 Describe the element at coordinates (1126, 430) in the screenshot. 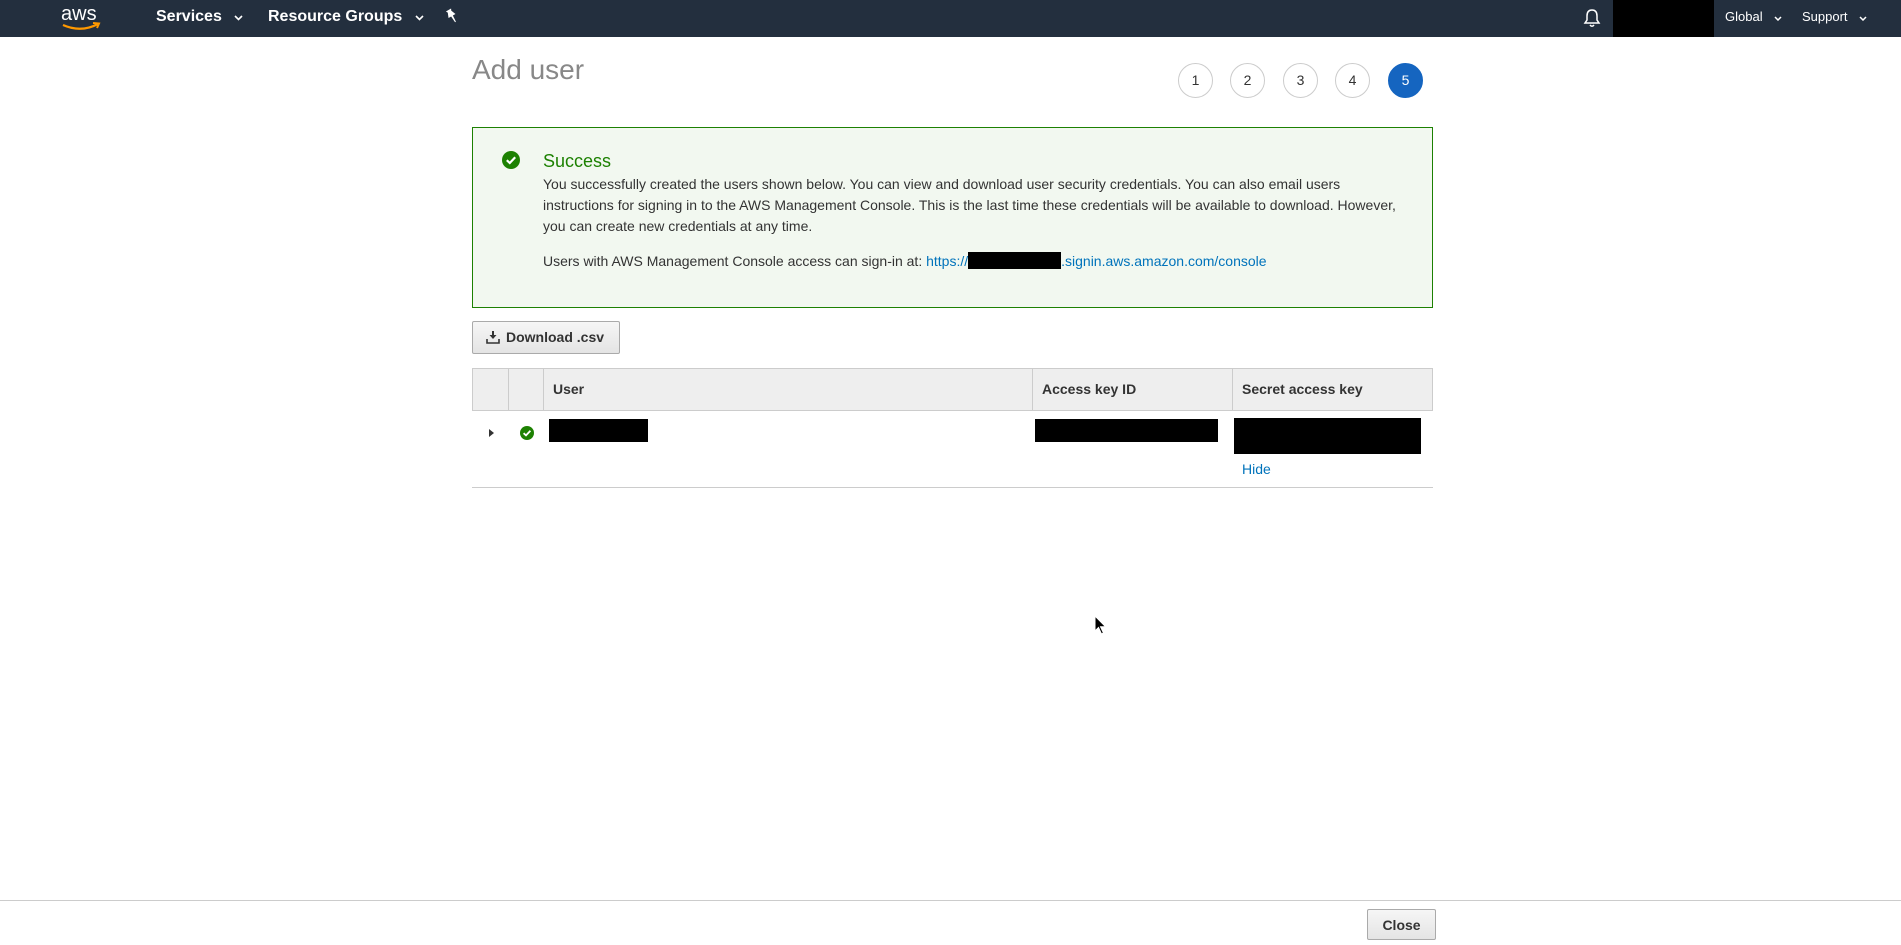

I see `access-key-id-redacted` at that location.